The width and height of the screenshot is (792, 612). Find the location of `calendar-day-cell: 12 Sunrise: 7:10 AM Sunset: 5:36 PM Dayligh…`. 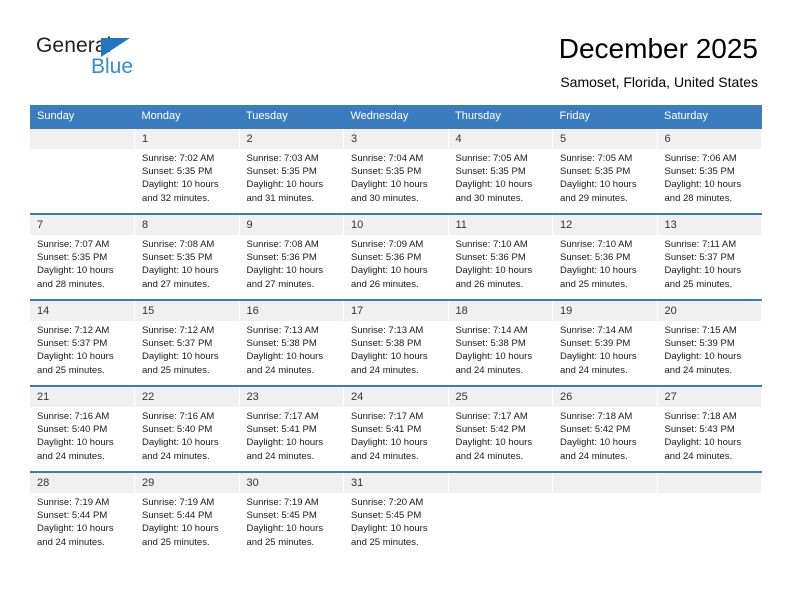

calendar-day-cell: 12 Sunrise: 7:10 AM Sunset: 5:36 PM Dayligh… is located at coordinates (605, 256).